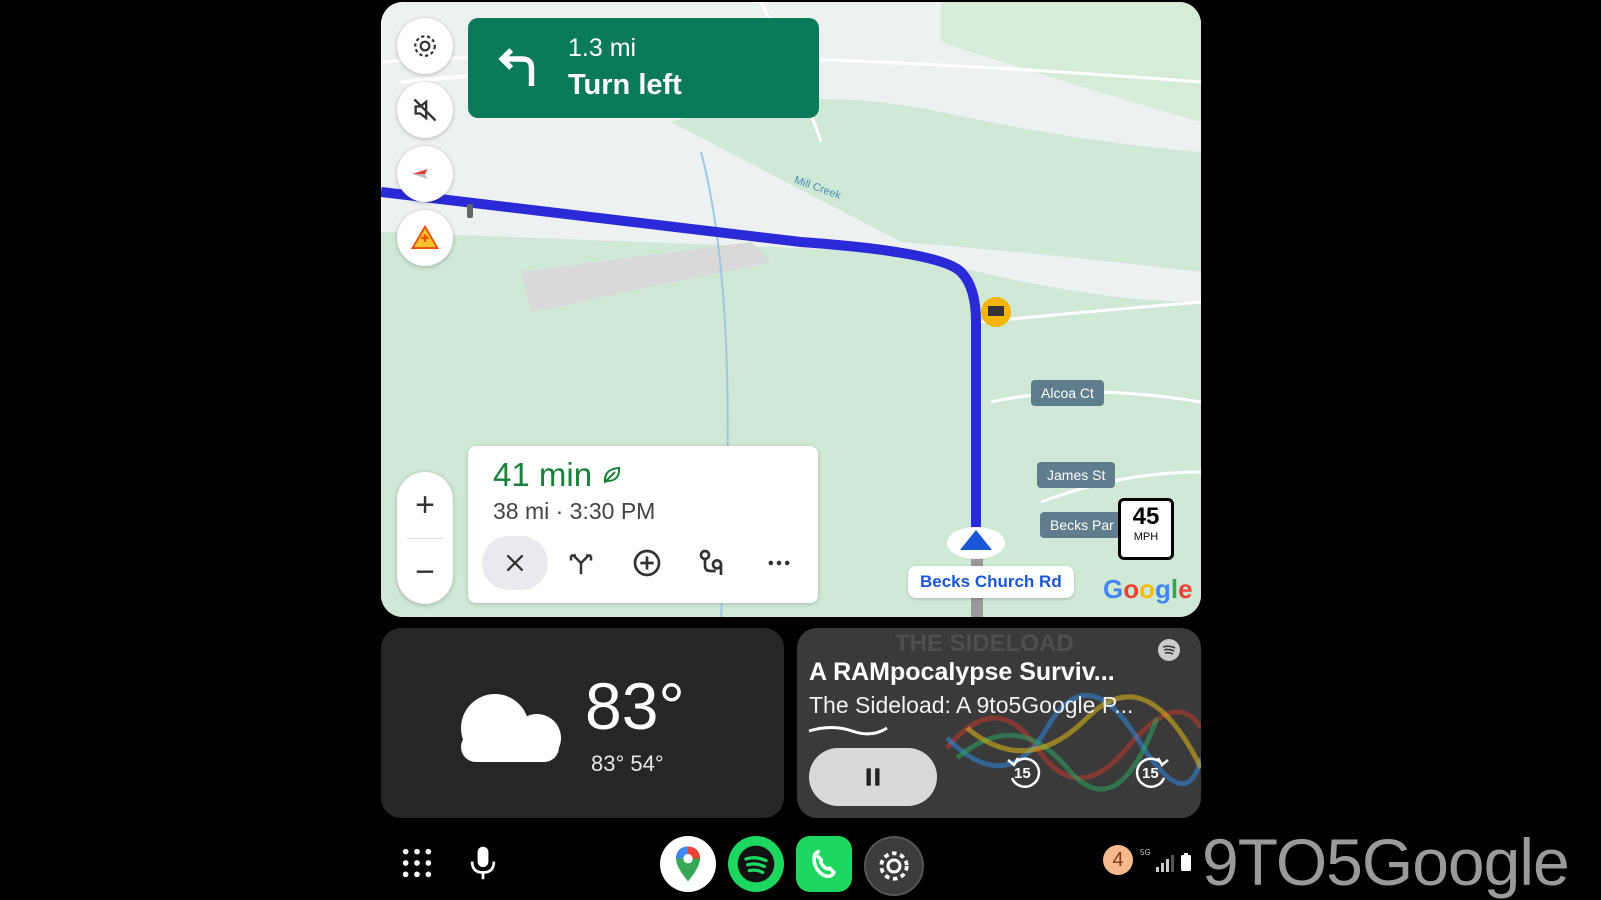  Describe the element at coordinates (425, 505) in the screenshot. I see `zoom-in-button: +` at that location.